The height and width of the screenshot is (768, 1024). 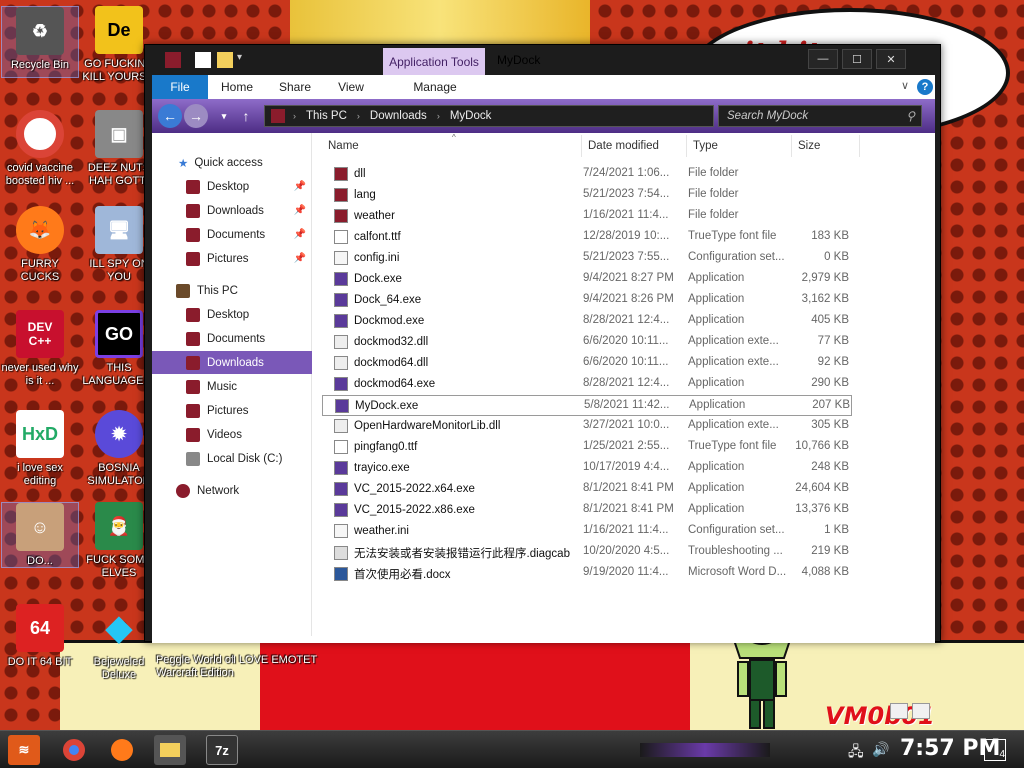 What do you see at coordinates (454, 195) in the screenshot?
I see `file-name-cell: lang` at bounding box center [454, 195].